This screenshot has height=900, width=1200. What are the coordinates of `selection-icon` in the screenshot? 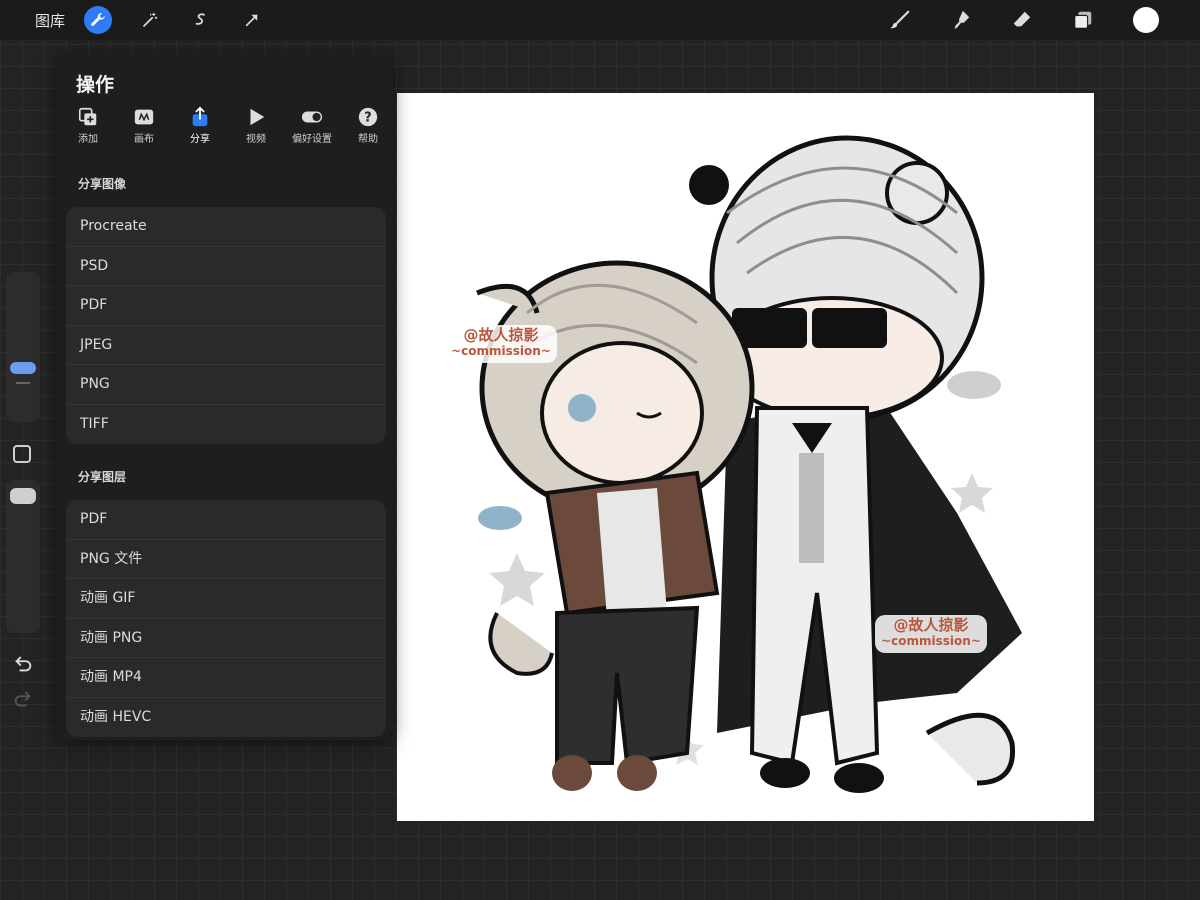 It's located at (200, 19).